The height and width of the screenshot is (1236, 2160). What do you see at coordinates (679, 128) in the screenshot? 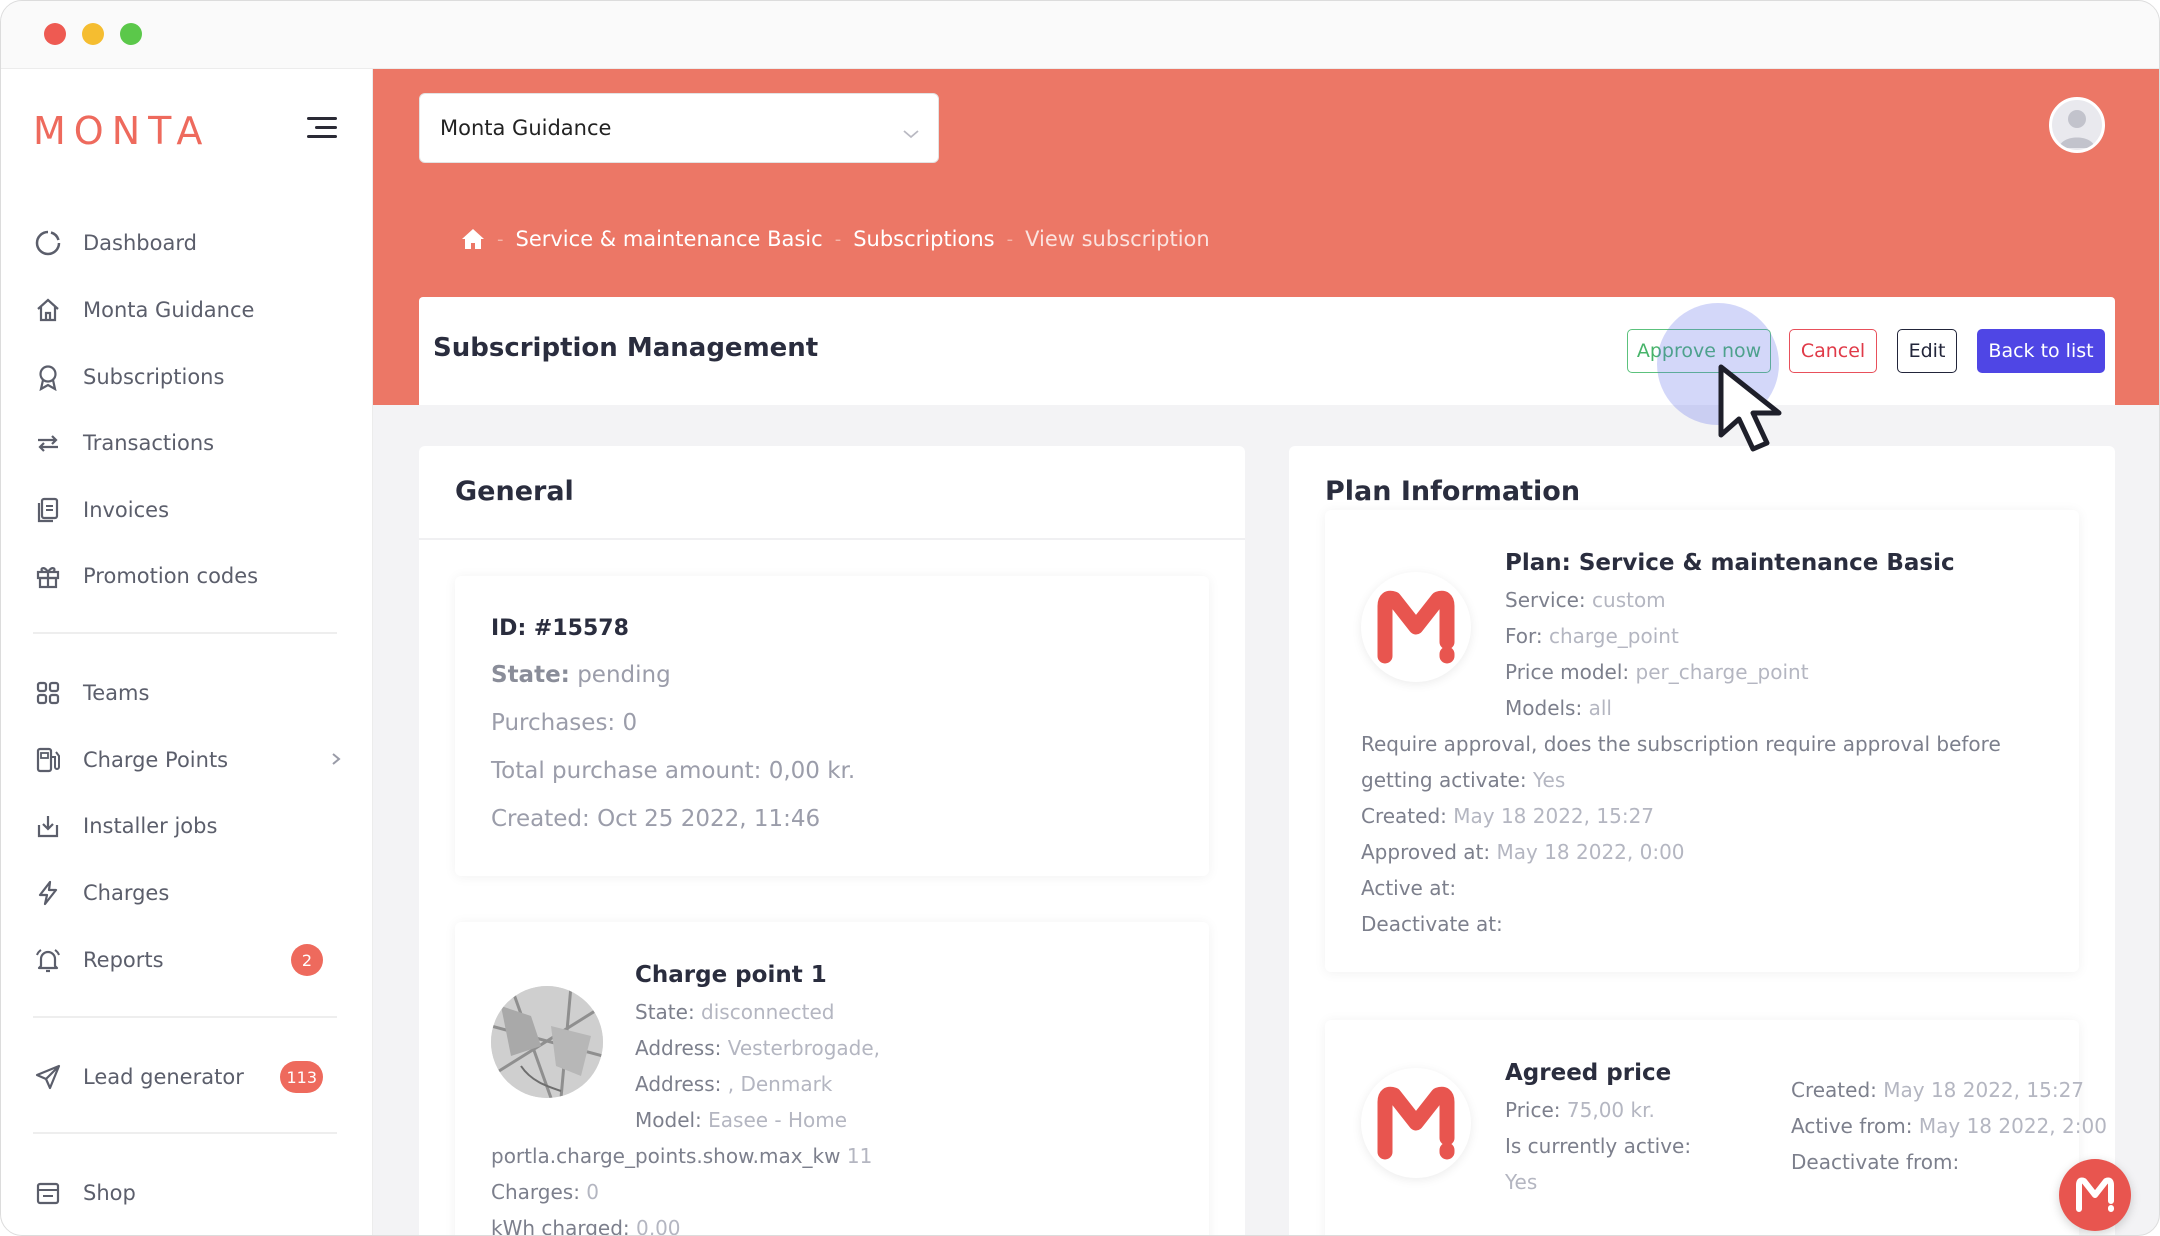
I see `organization-select: Monta Guidance` at bounding box center [679, 128].